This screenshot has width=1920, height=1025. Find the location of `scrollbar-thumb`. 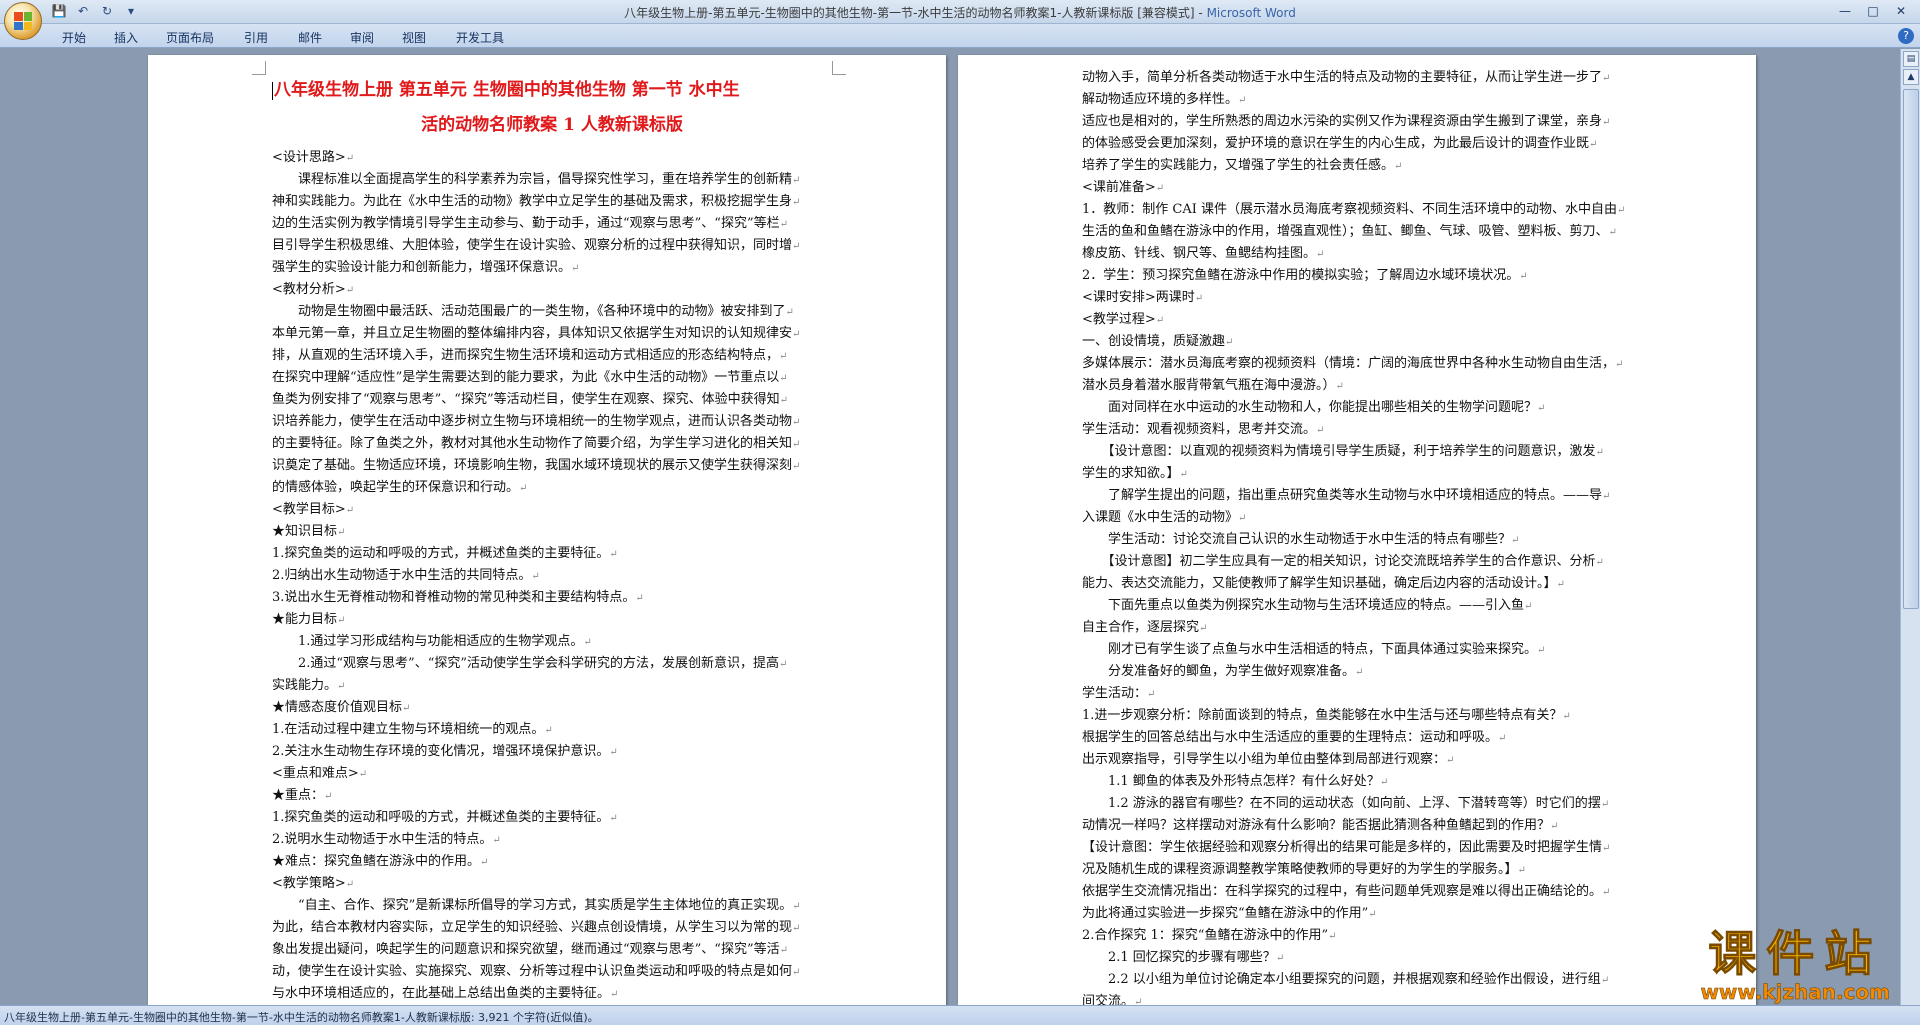

scrollbar-thumb is located at coordinates (1911, 349).